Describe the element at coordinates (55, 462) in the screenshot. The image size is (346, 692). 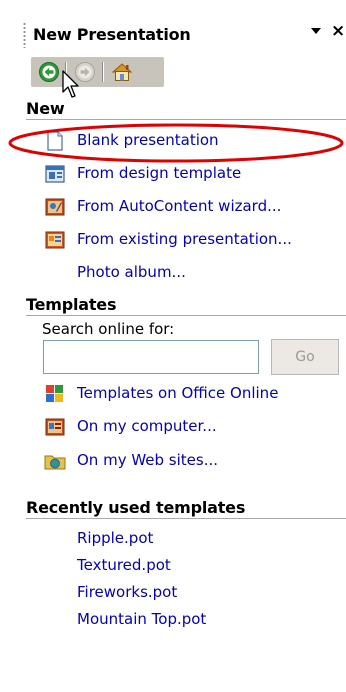
I see `web-sites-icon` at that location.